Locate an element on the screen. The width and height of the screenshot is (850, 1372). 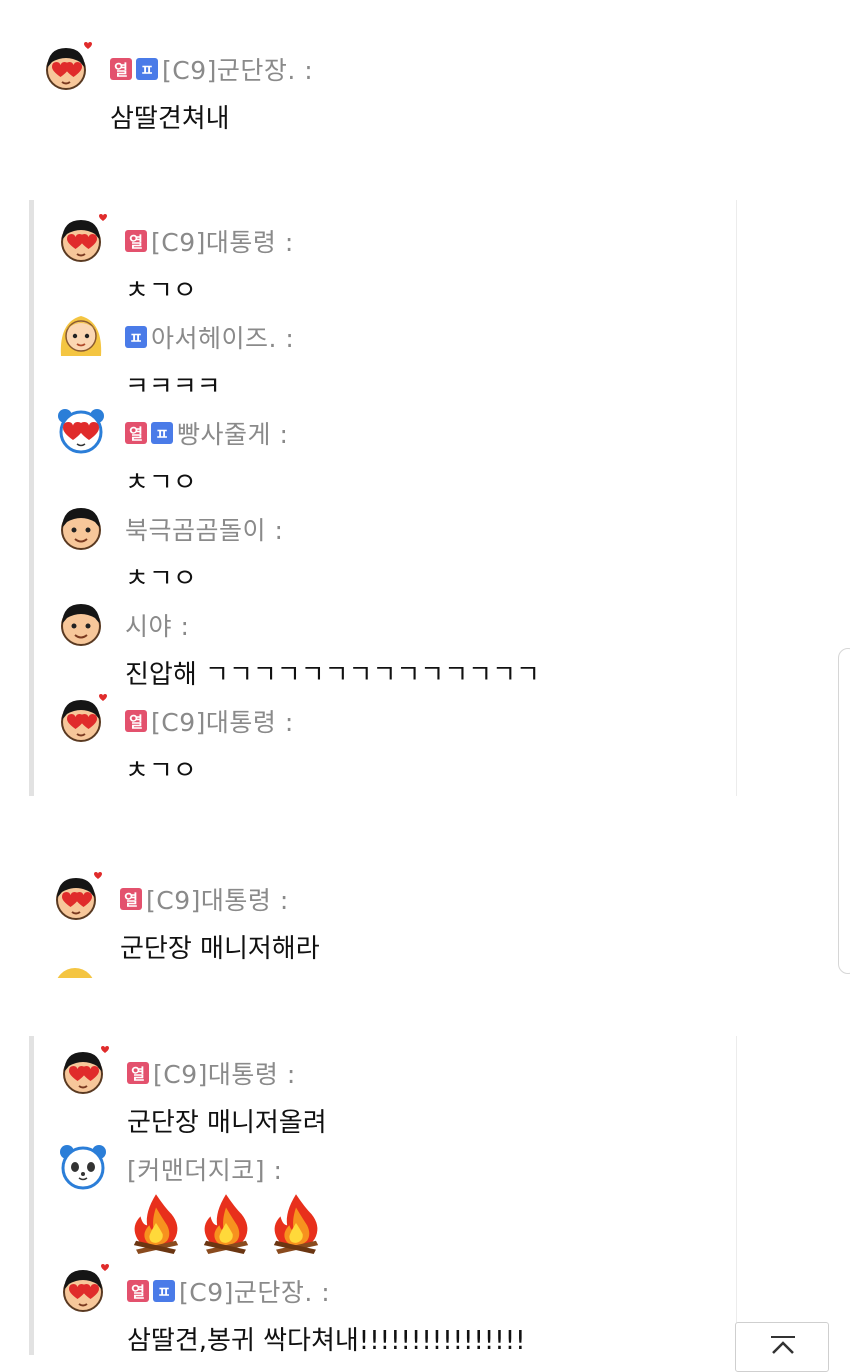
message-text: 삼딸견쳐내 is located at coordinates (170, 119).